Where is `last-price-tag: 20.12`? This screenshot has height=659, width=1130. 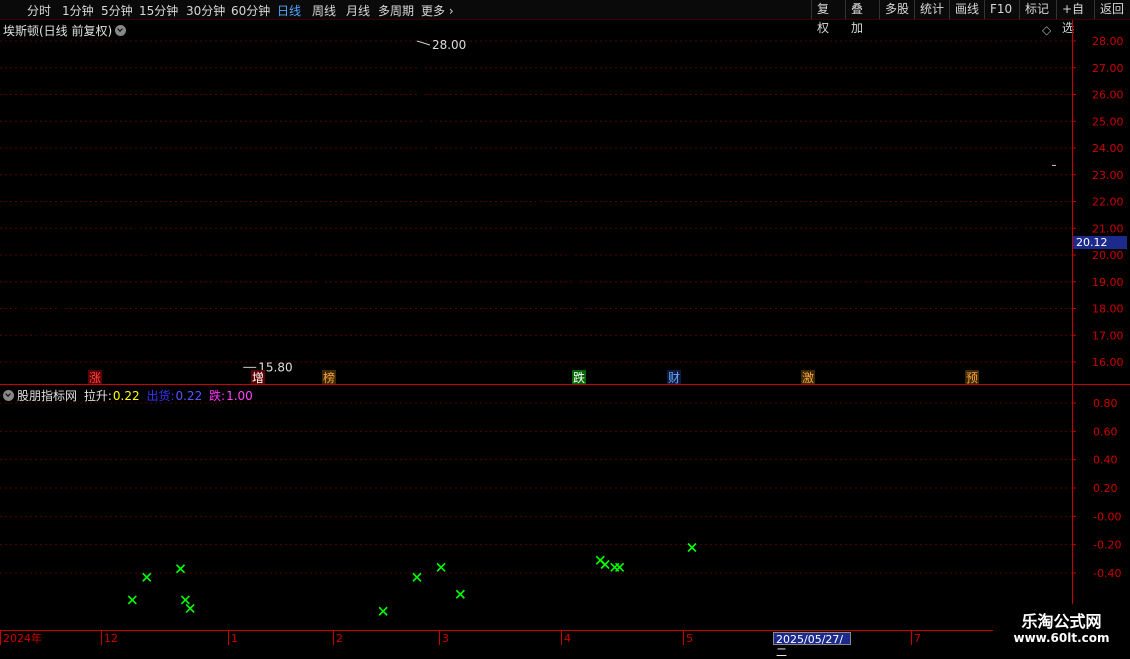
last-price-tag: 20.12 is located at coordinates (1100, 242).